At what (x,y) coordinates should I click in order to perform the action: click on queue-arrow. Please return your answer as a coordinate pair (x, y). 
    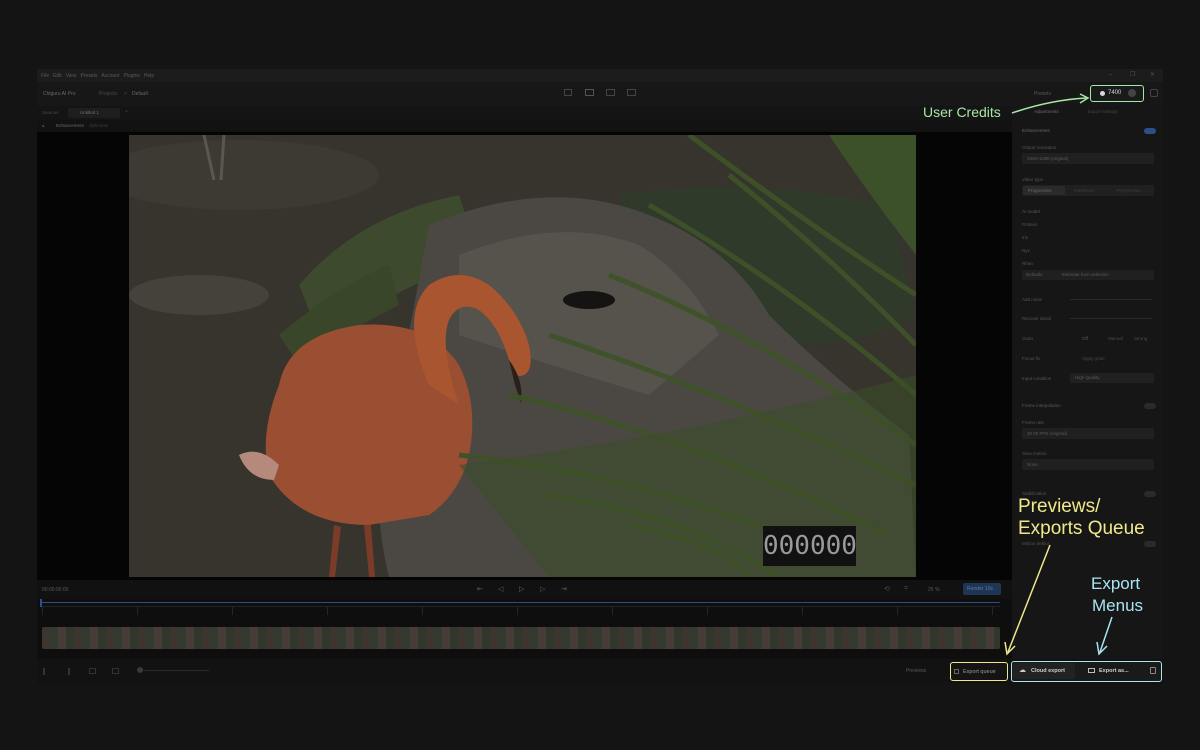
    Looking at the image, I should click on (1029, 598).